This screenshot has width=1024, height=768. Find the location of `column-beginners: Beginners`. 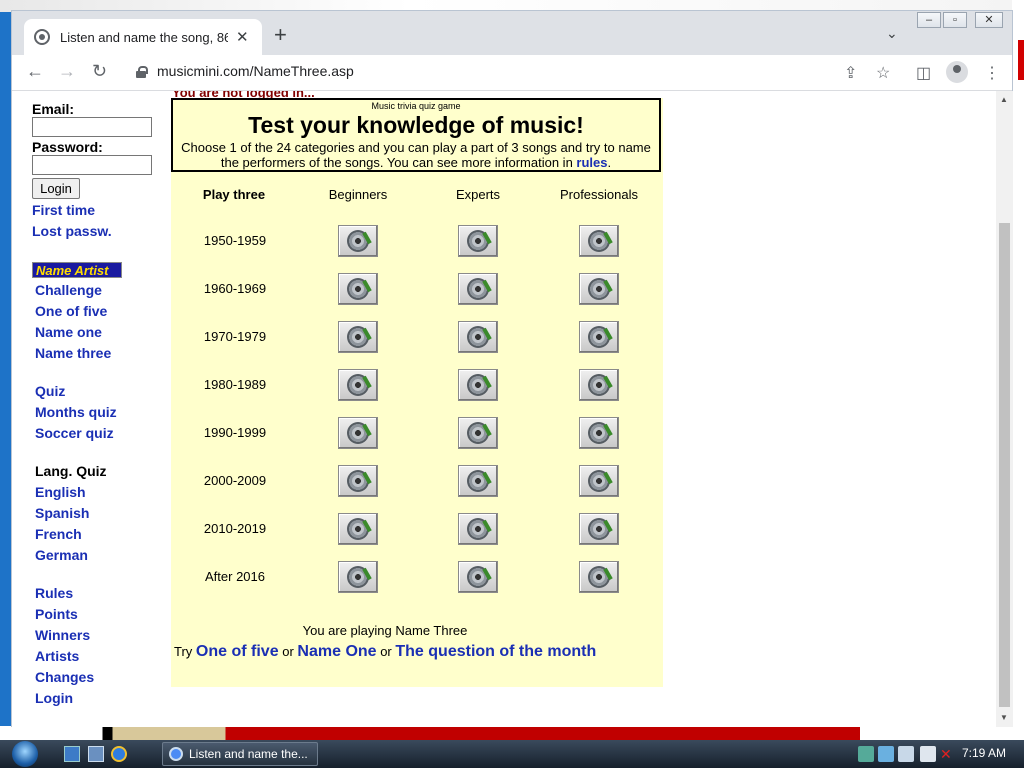

column-beginners: Beginners is located at coordinates (358, 194).